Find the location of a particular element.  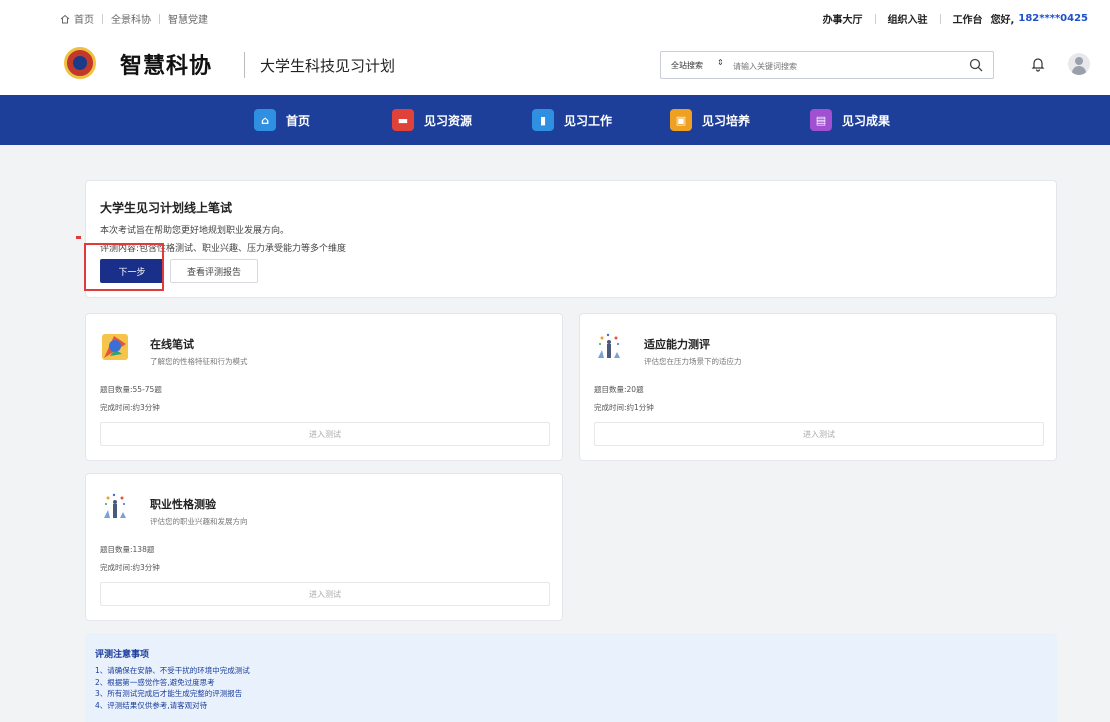

top-link-party: 智慧党建 is located at coordinates (188, 18).